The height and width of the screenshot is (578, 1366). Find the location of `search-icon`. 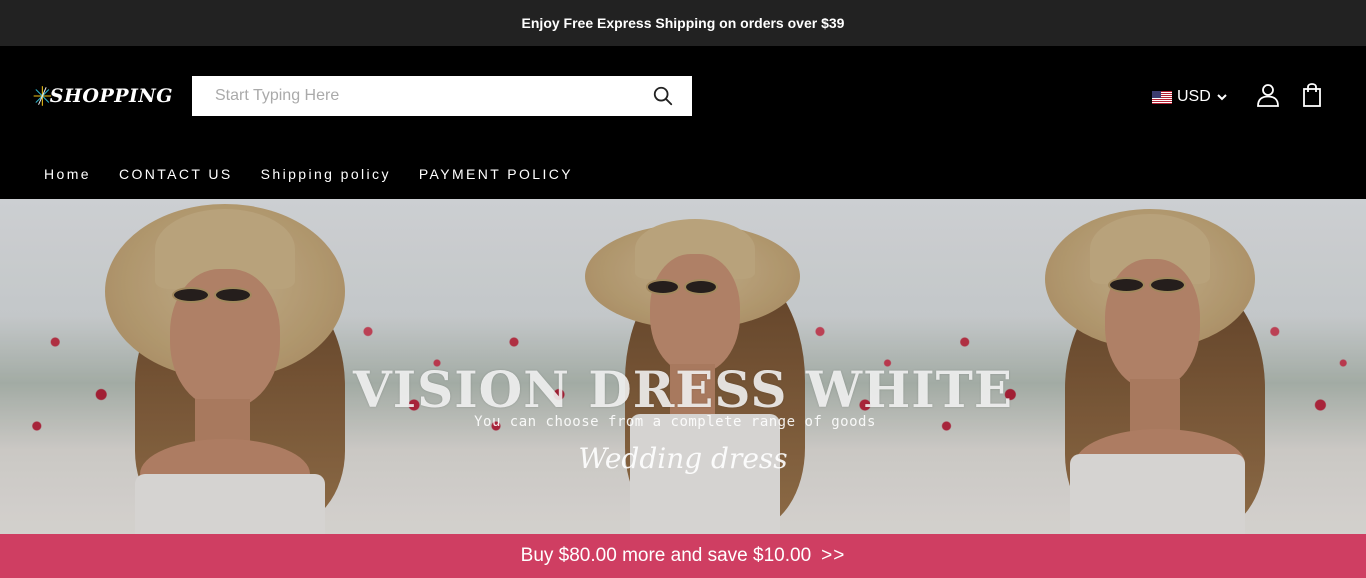

search-icon is located at coordinates (663, 96).